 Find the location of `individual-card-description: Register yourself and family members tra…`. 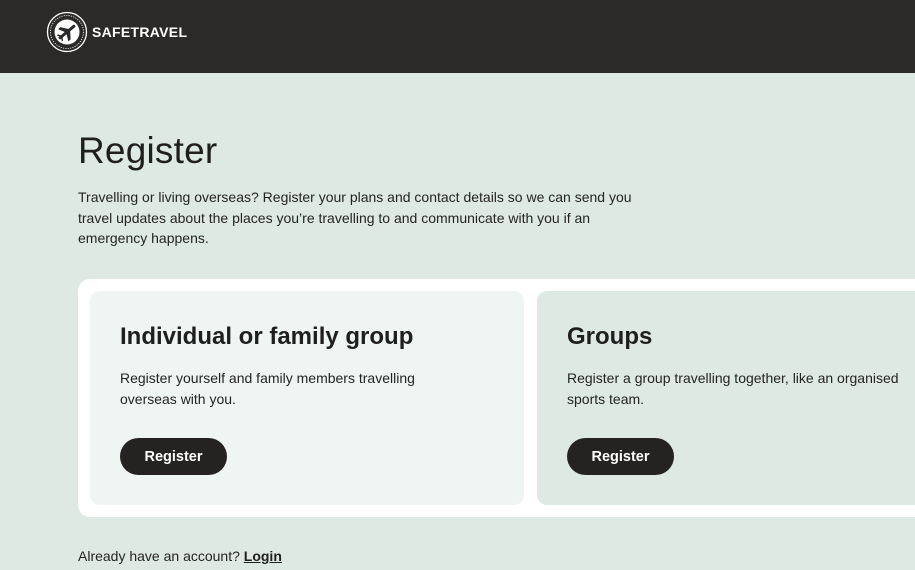

individual-card-description: Register yourself and family members tra… is located at coordinates (300, 389).